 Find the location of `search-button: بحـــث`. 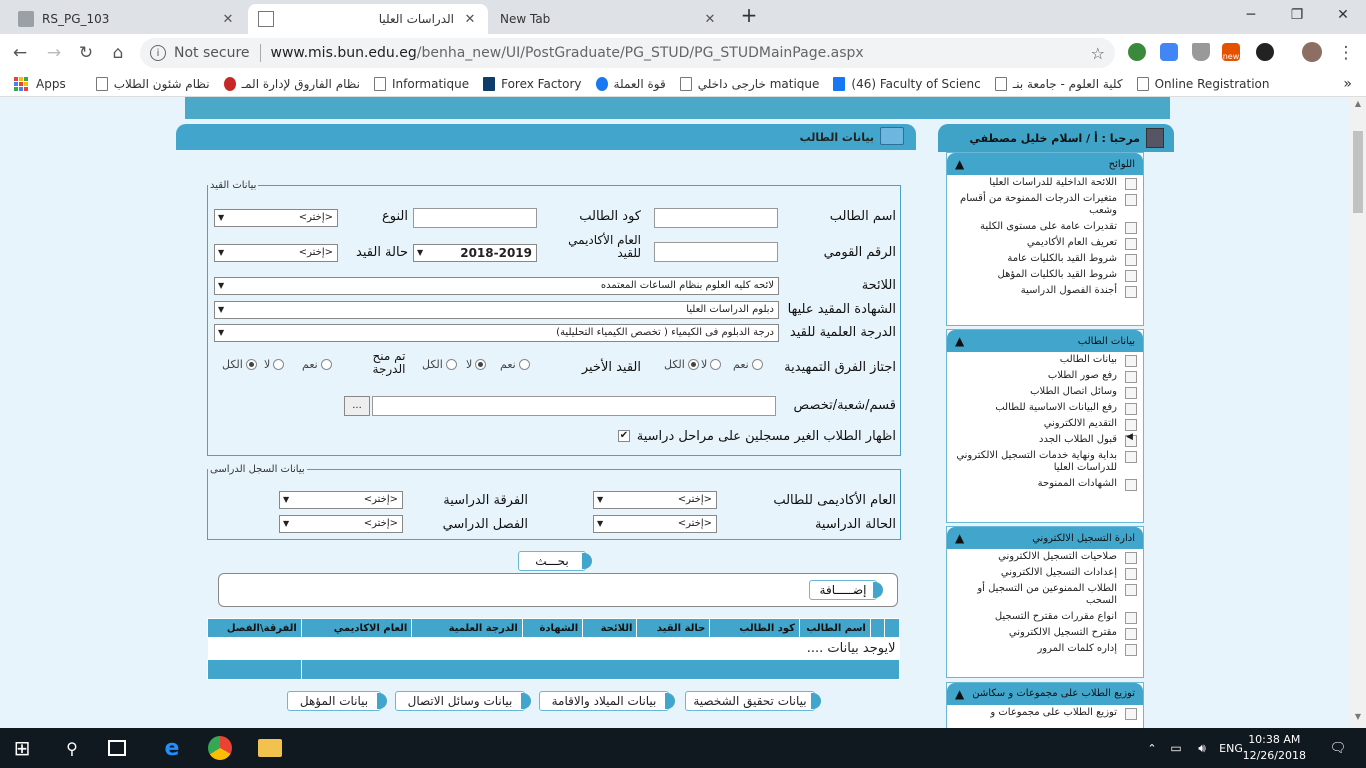

search-button: بحـــث is located at coordinates (555, 561).